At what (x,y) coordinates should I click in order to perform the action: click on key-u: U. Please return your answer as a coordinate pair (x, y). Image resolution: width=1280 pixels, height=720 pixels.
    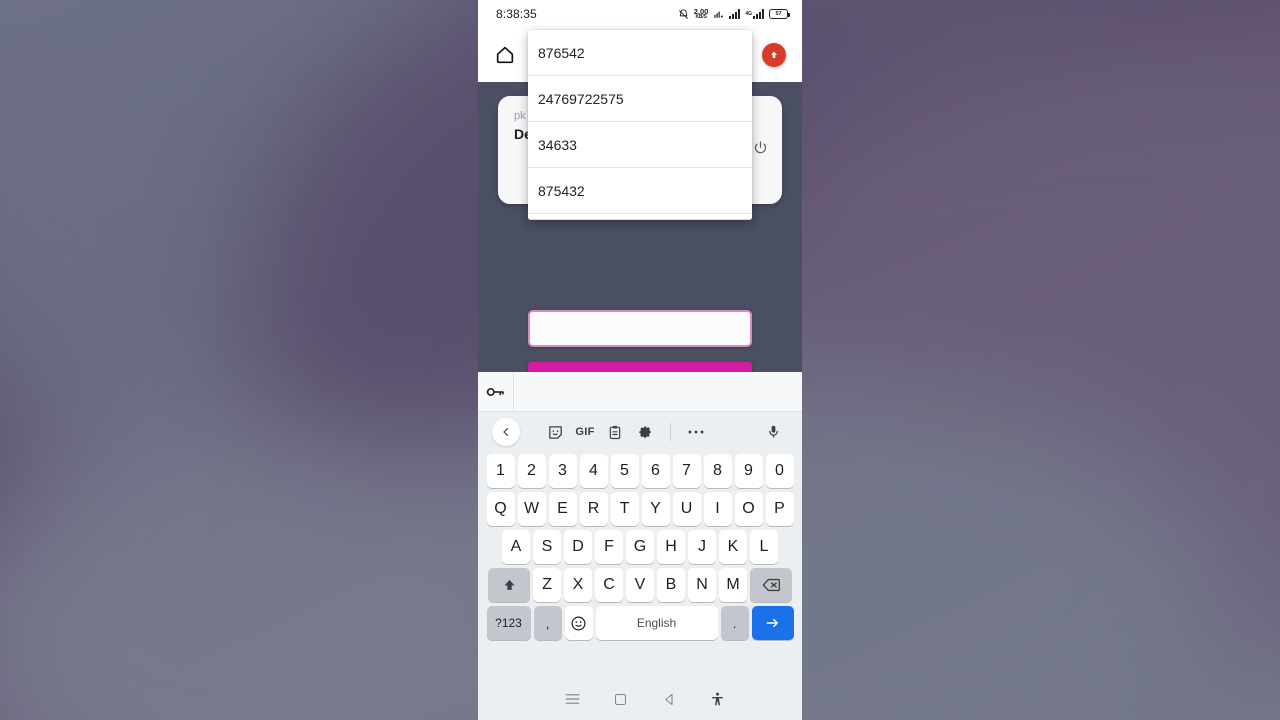
    Looking at the image, I should click on (686, 509).